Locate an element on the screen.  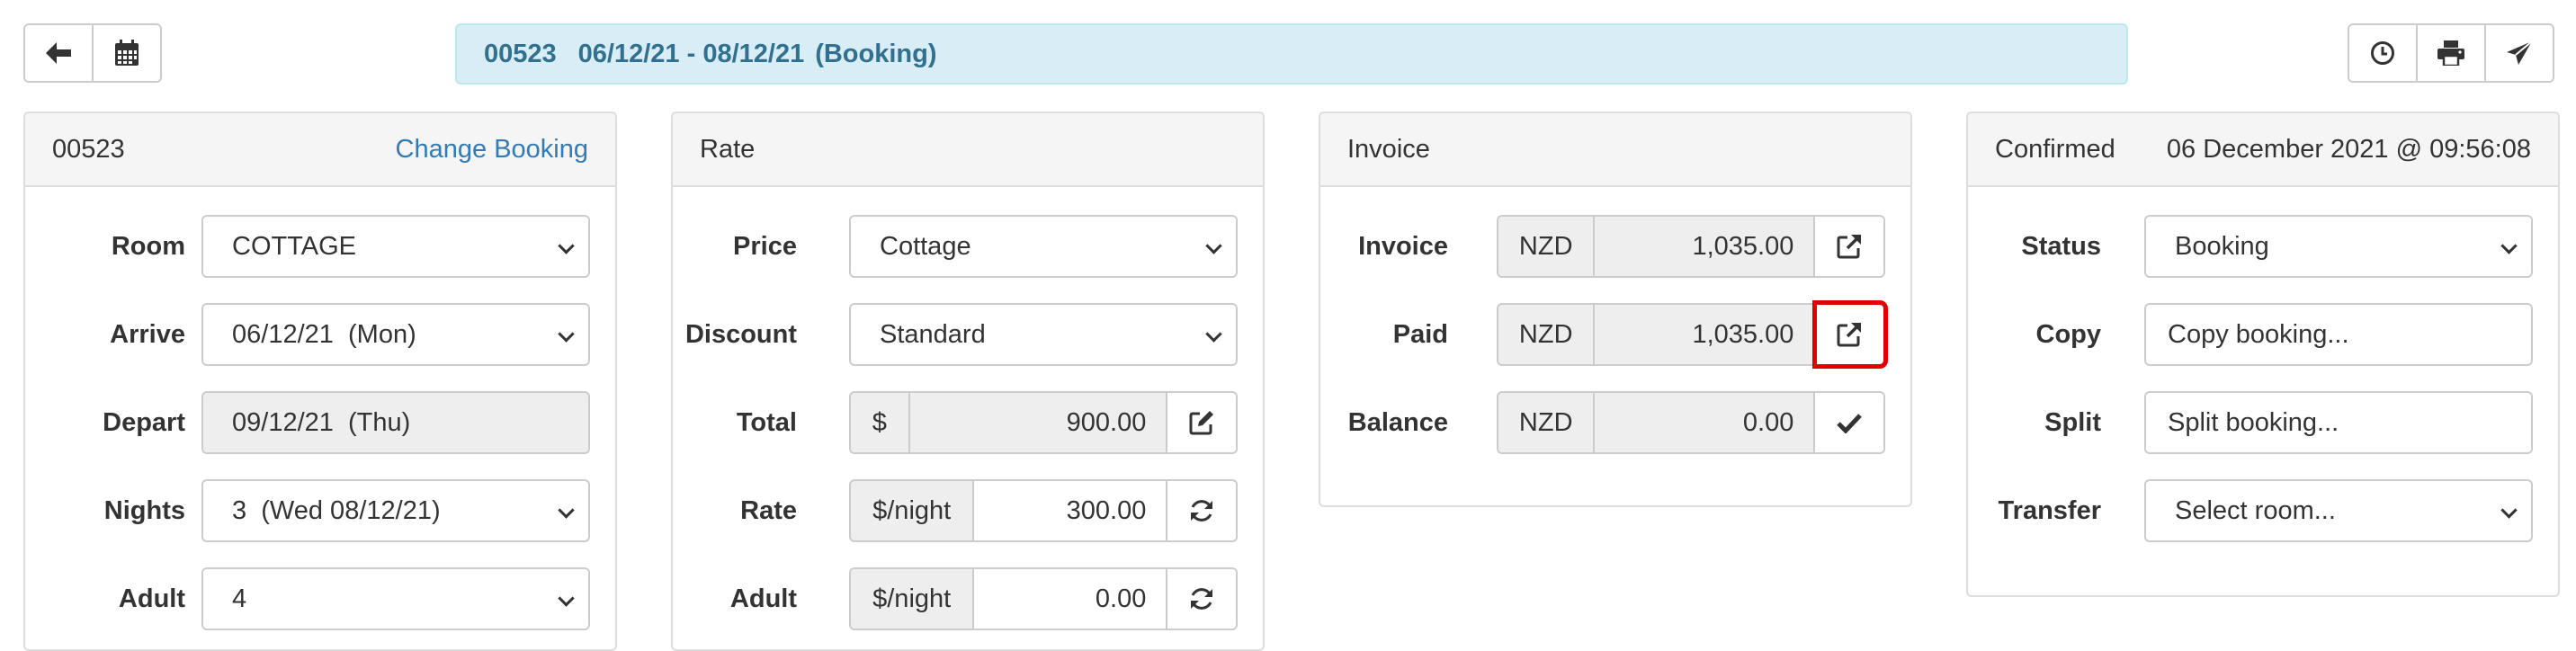
status-row: Status Booking is located at coordinates (2263, 246).